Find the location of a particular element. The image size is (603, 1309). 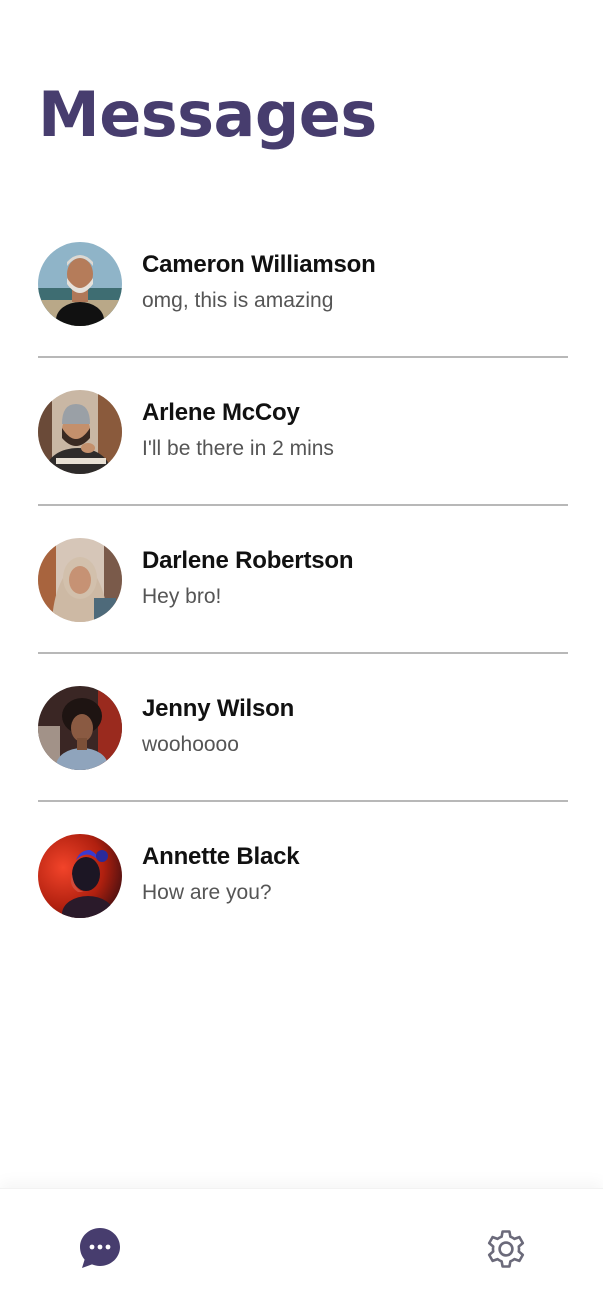

conversation-item: Jenny Wilson woohoooo is located at coordinates (303, 728).